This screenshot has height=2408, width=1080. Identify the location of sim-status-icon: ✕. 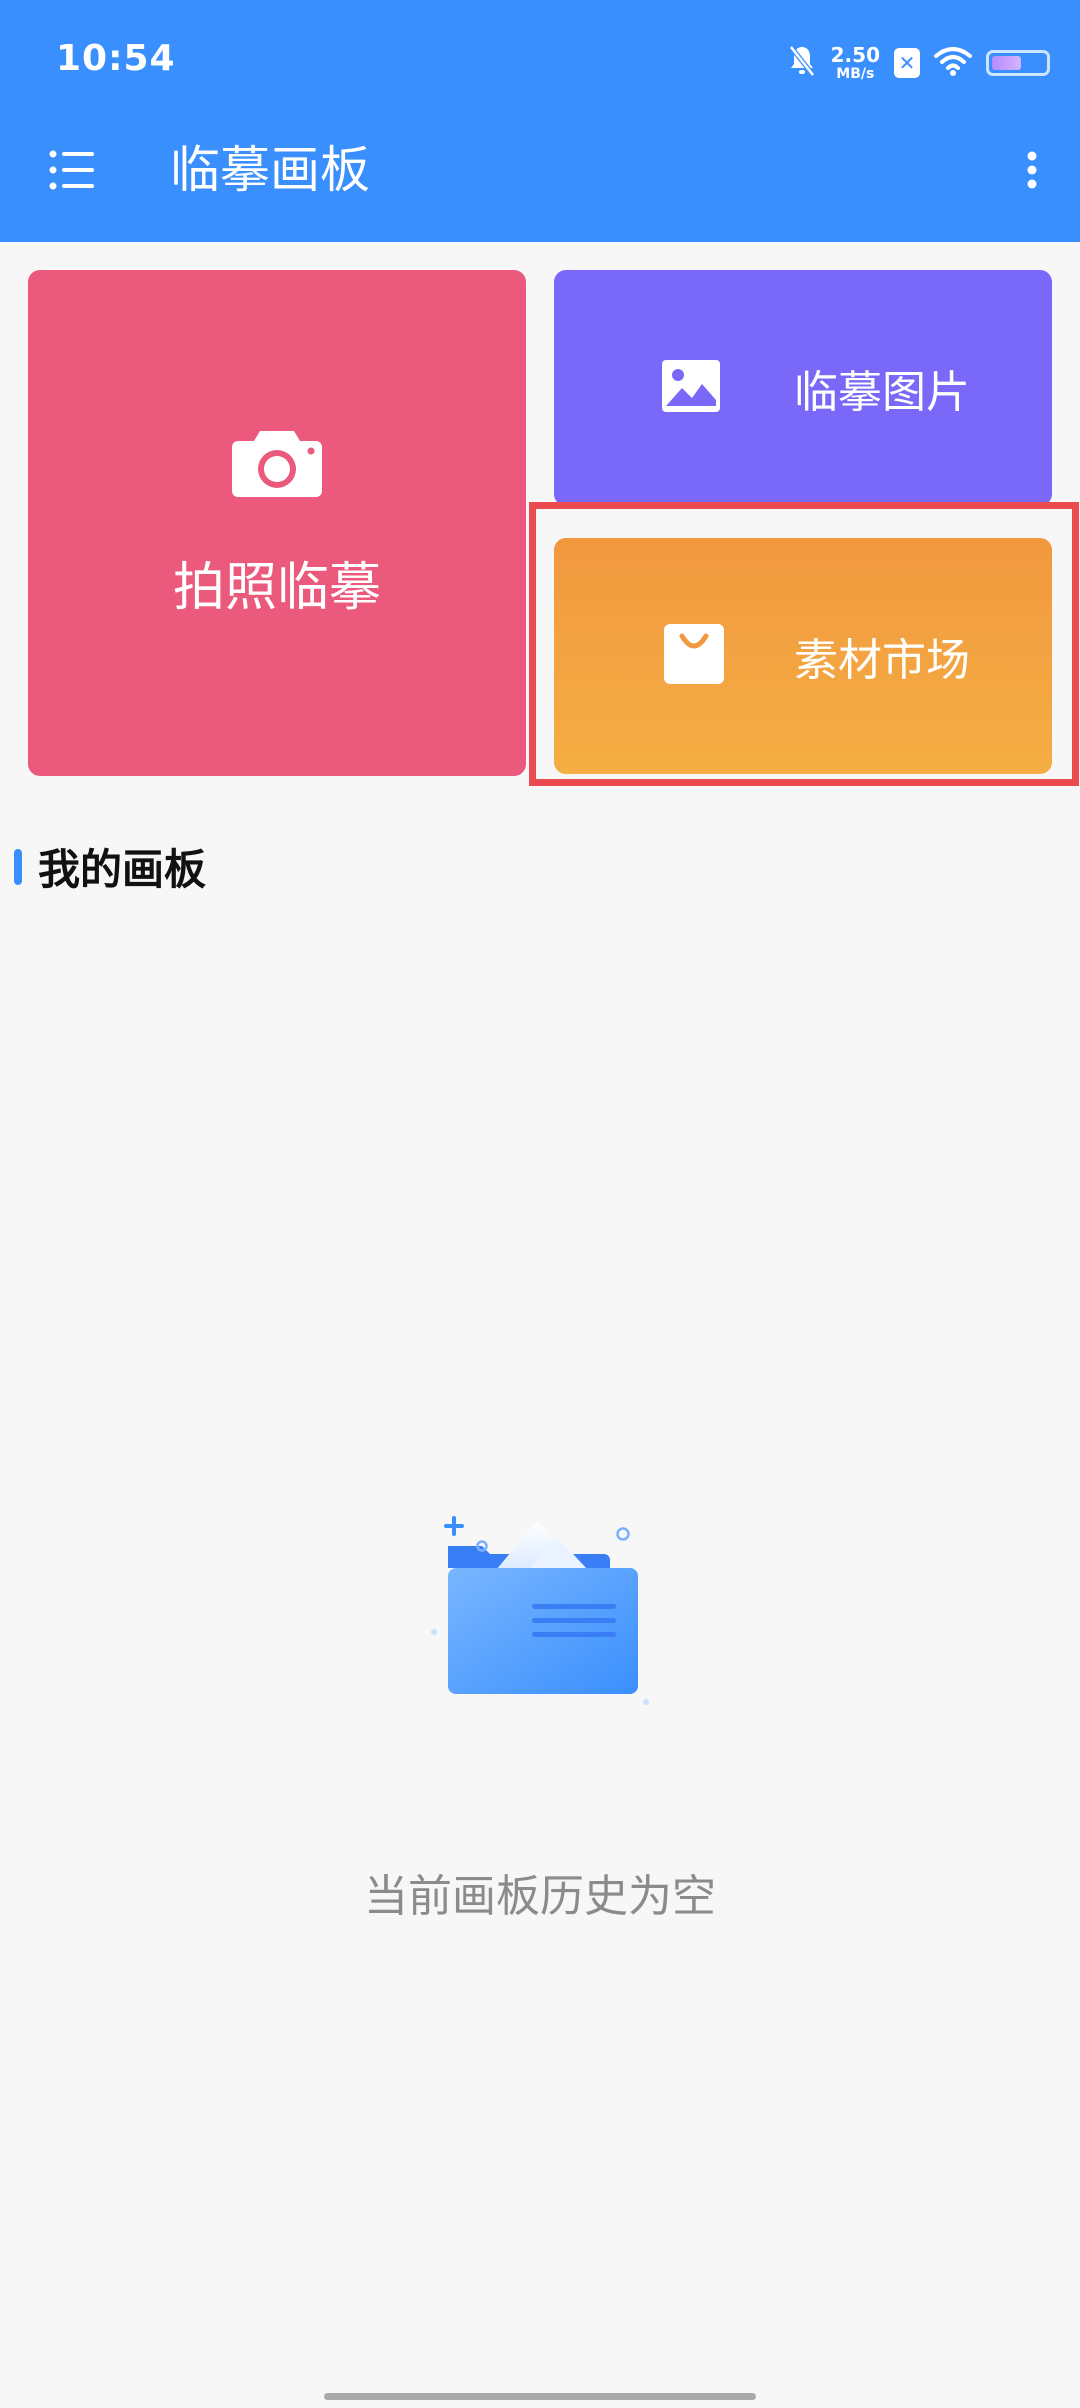
(907, 63).